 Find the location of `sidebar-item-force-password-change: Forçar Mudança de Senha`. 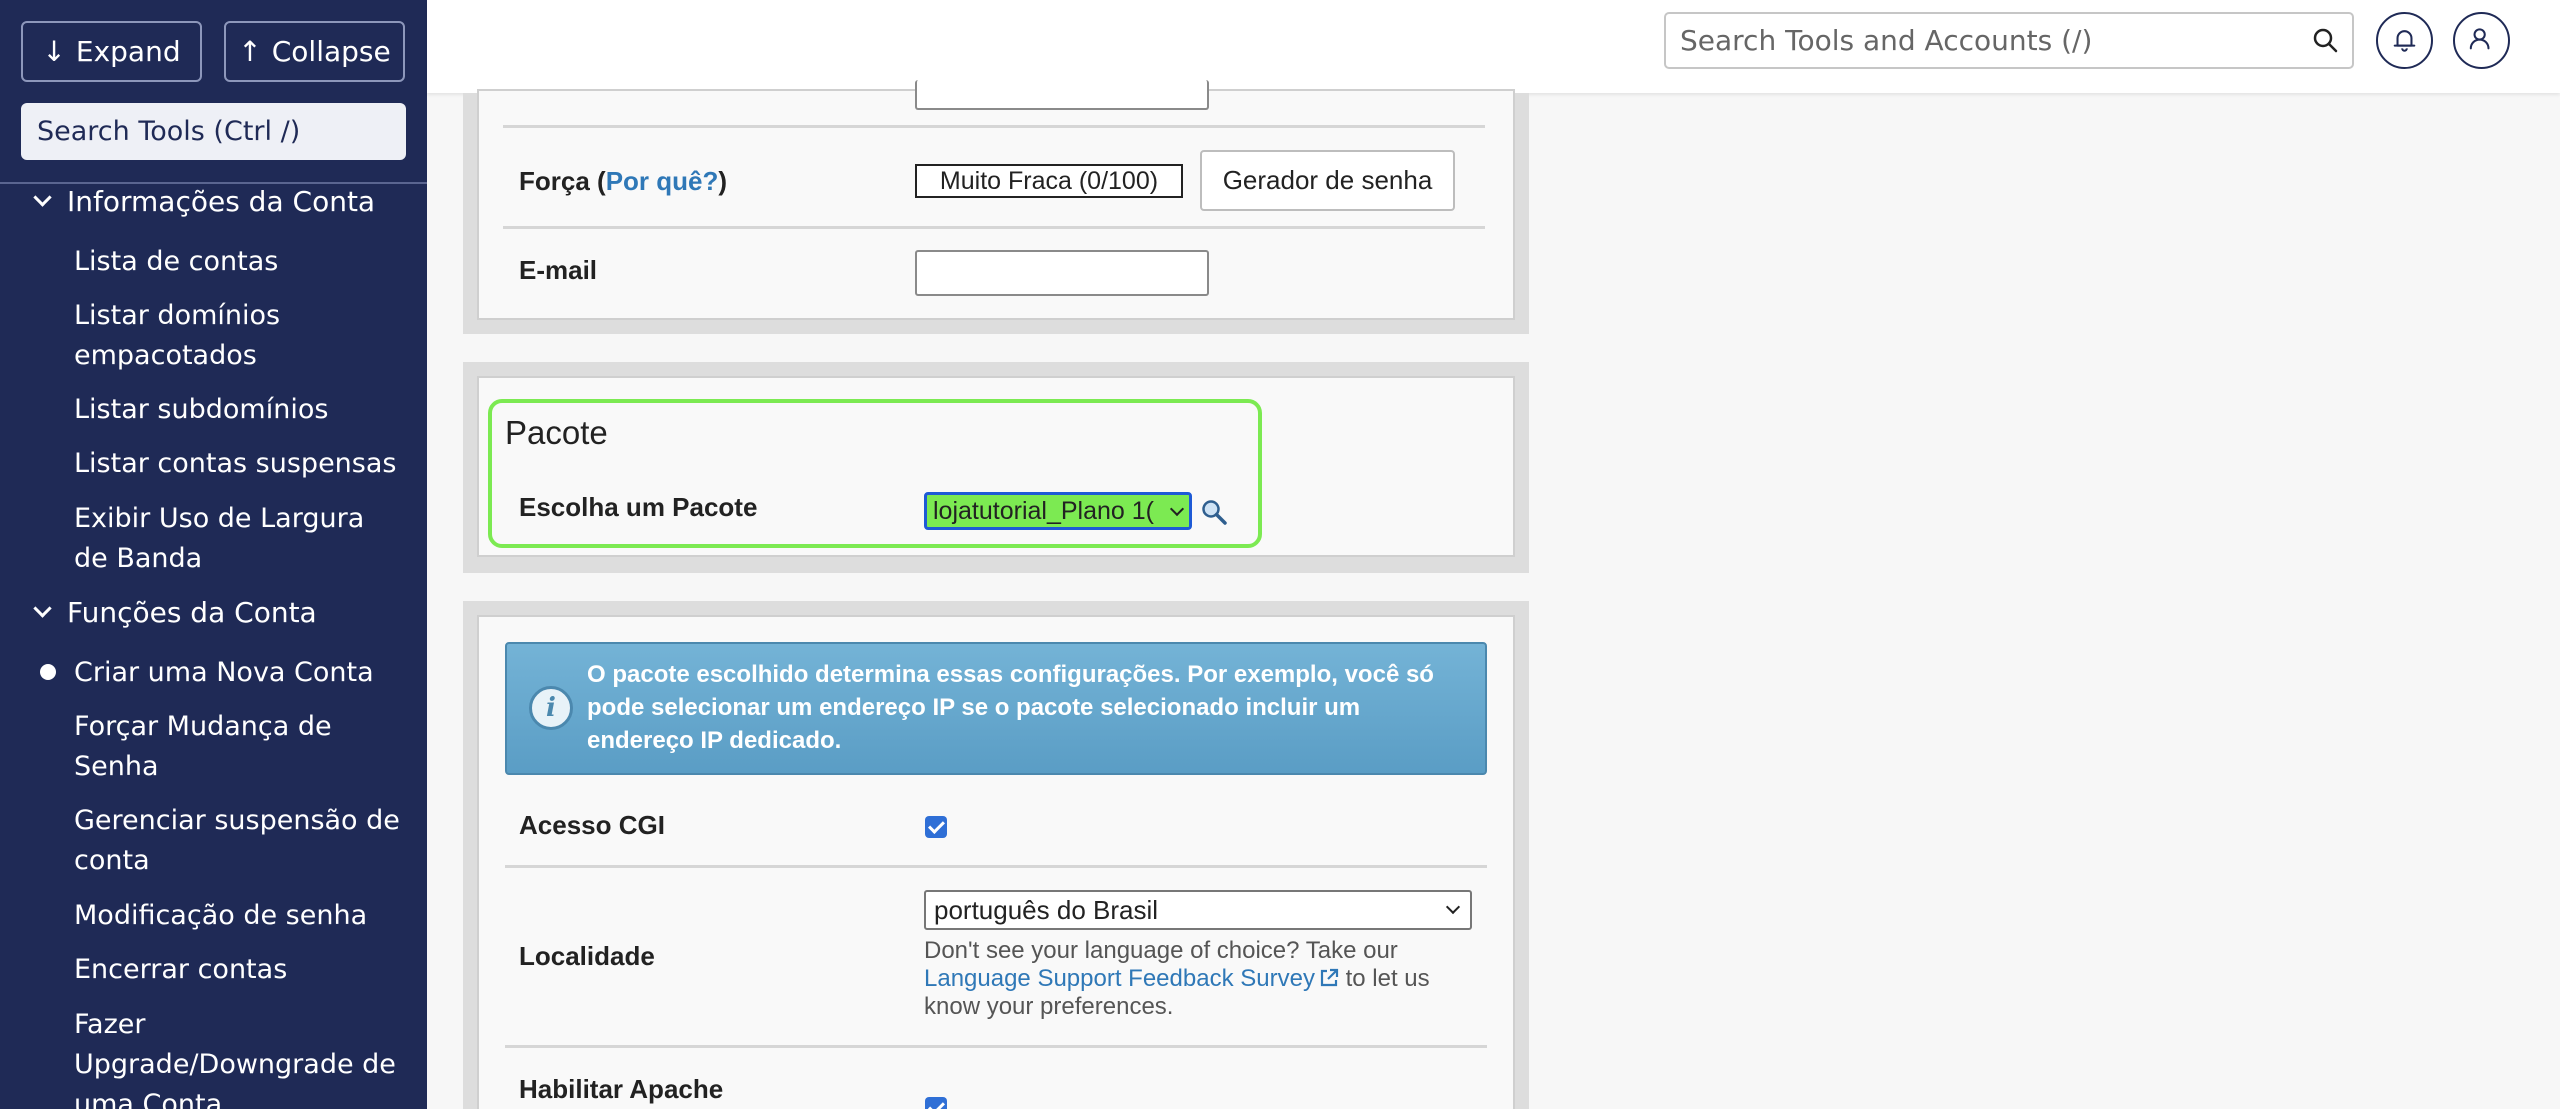

sidebar-item-force-password-change: Forçar Mudança de Senha is located at coordinates (239, 747).